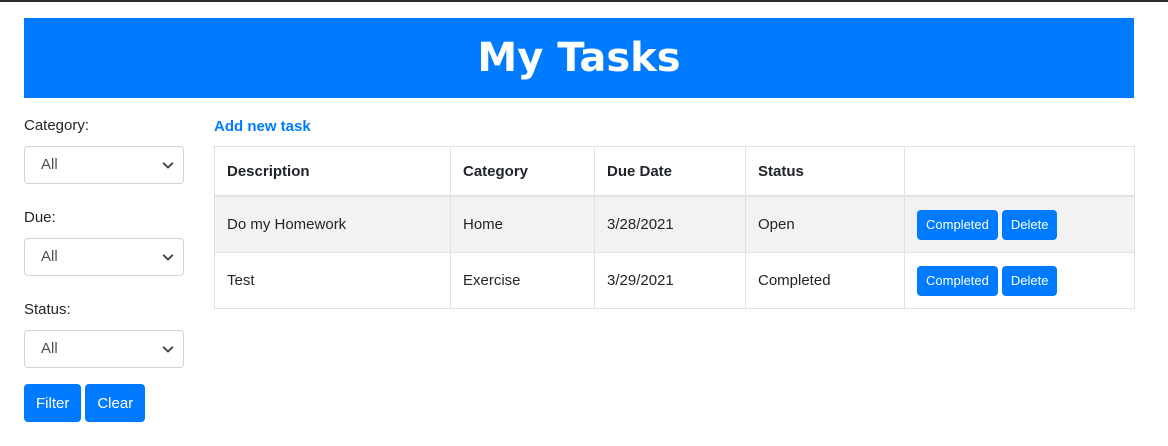 This screenshot has width=1168, height=446. Describe the element at coordinates (825, 171) in the screenshot. I see `column-header-status: Status` at that location.